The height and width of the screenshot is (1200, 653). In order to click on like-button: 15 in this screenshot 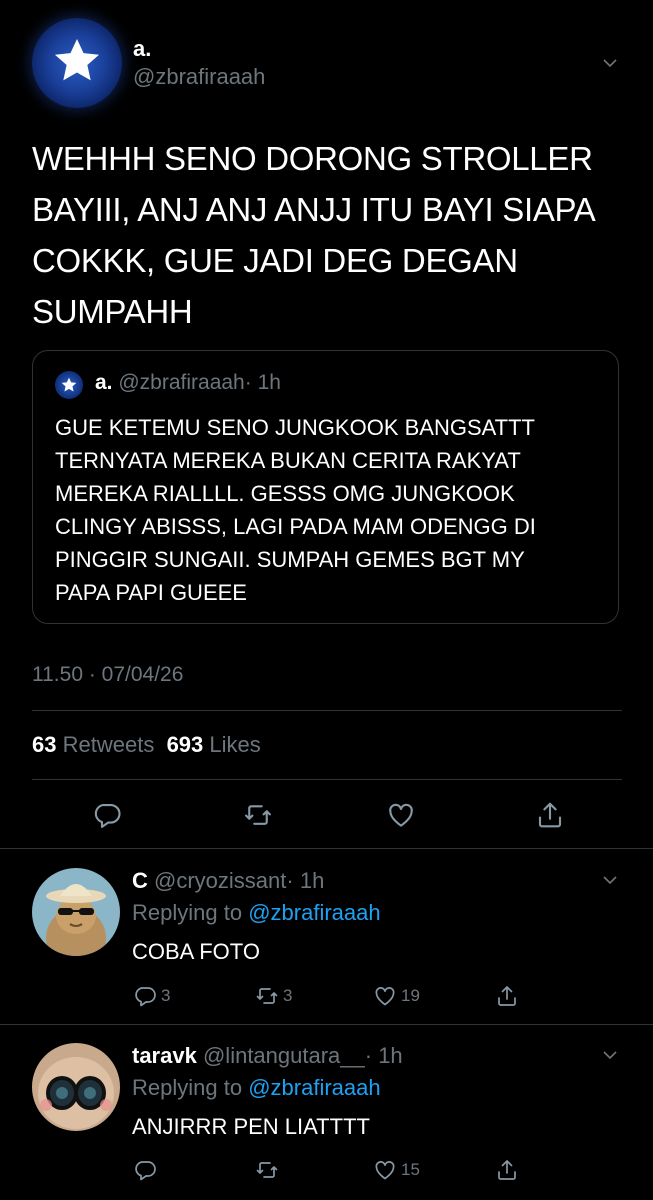, I will do `click(396, 1170)`.